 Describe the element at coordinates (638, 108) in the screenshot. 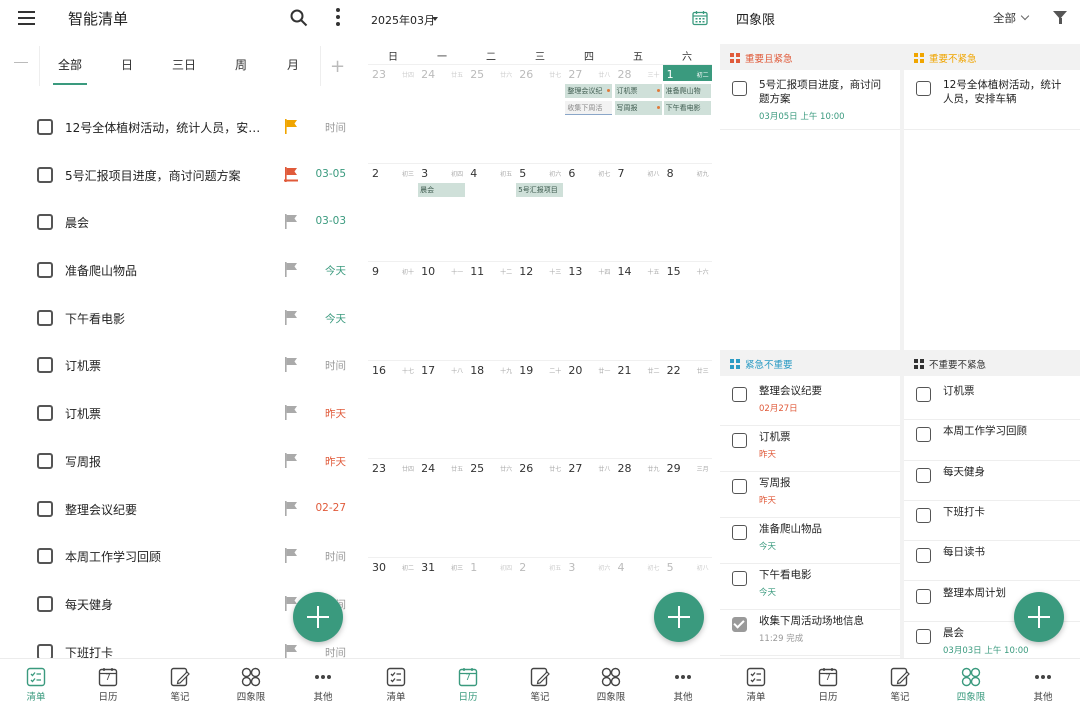

I see `calendar-event: 写周报` at that location.